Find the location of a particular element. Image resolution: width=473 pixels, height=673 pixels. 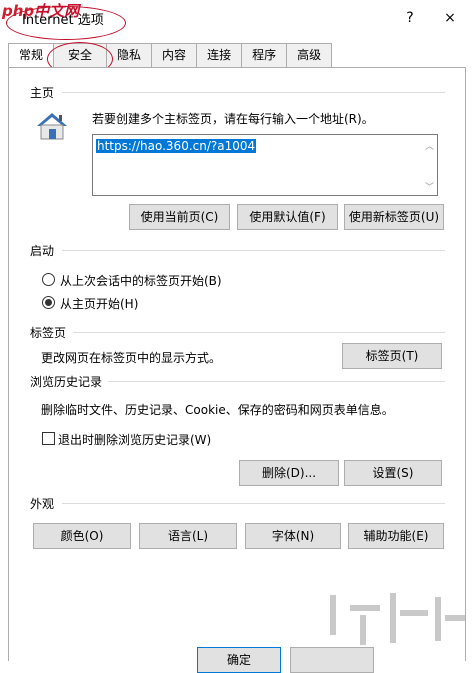

startup-option1-label: 从上次会话中的标签页开始(B) is located at coordinates (141, 281).